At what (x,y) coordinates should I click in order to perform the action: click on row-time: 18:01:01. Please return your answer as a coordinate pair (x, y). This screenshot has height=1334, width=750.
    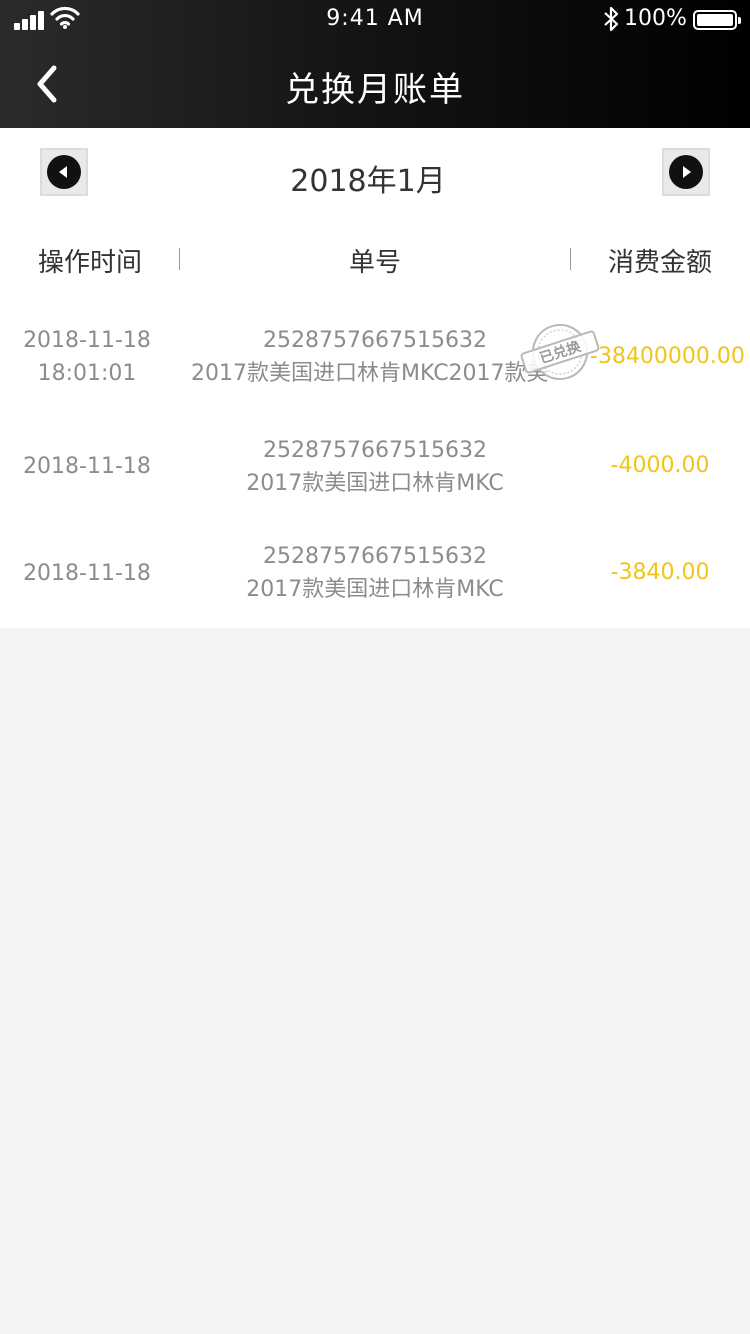
    Looking at the image, I should click on (87, 373).